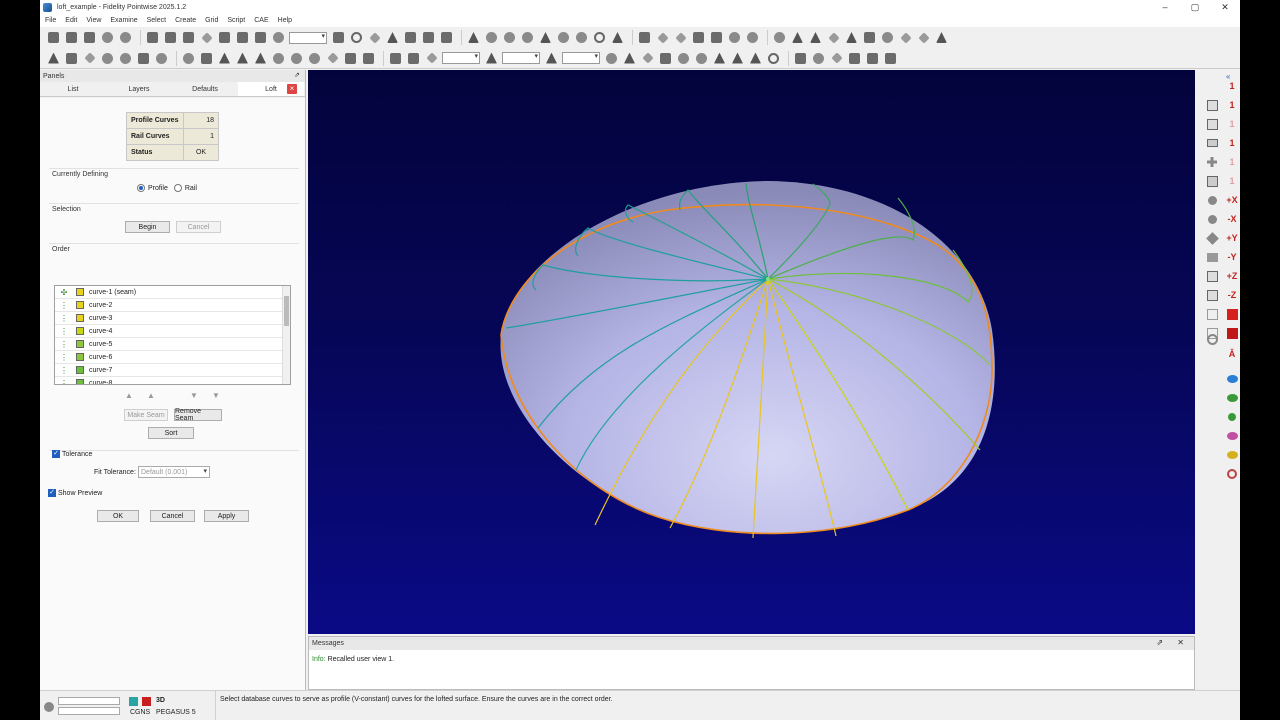 The height and width of the screenshot is (720, 1280). What do you see at coordinates (833, 37) in the screenshot?
I see `point-icon` at bounding box center [833, 37].